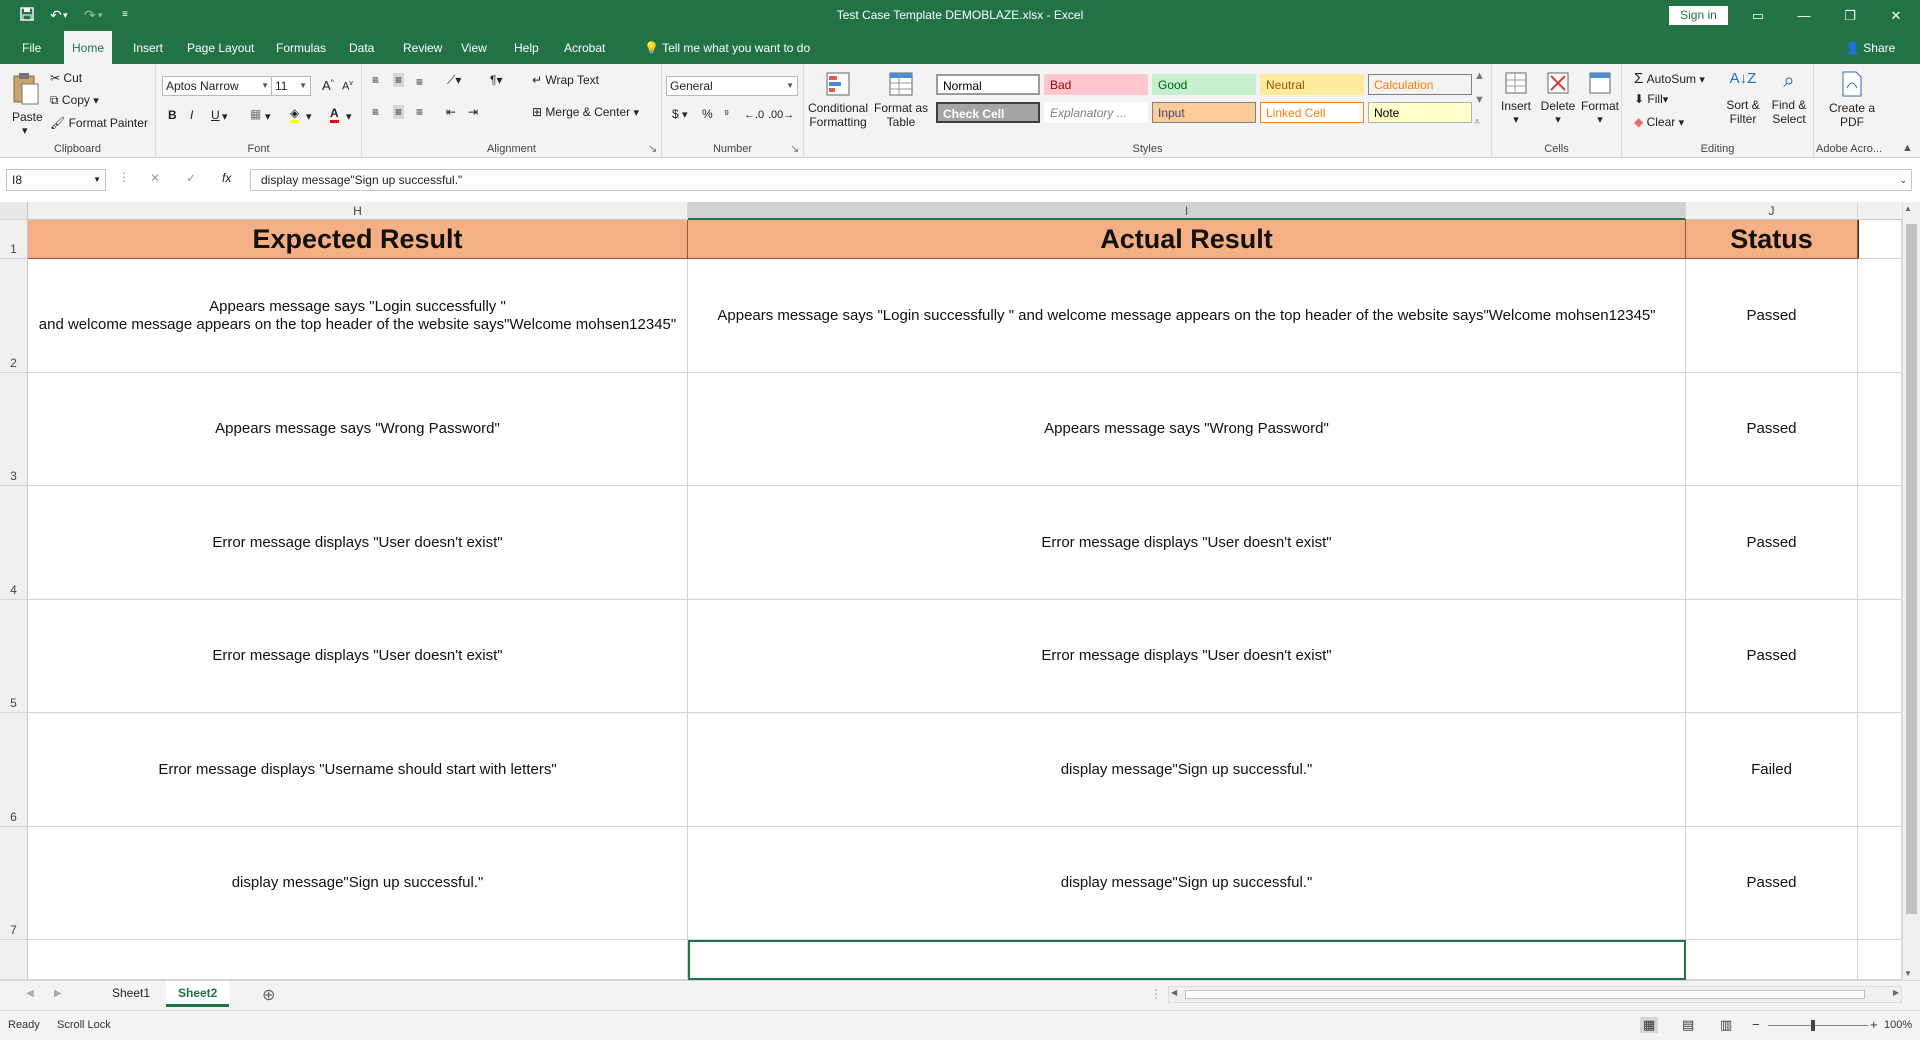 This screenshot has width=1920, height=1040. Describe the element at coordinates (781, 115) in the screenshot. I see `decrease-decimal-icon: .00→` at that location.